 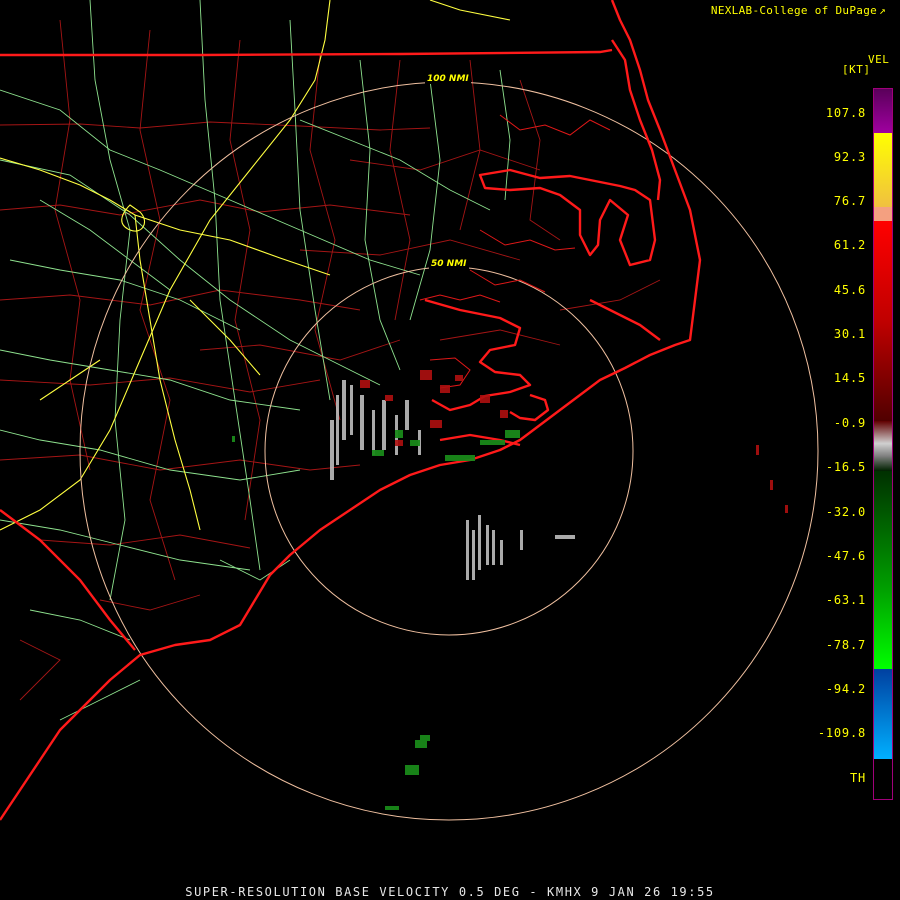 I want to click on external-link-icon: ↗, so click(x=882, y=10).